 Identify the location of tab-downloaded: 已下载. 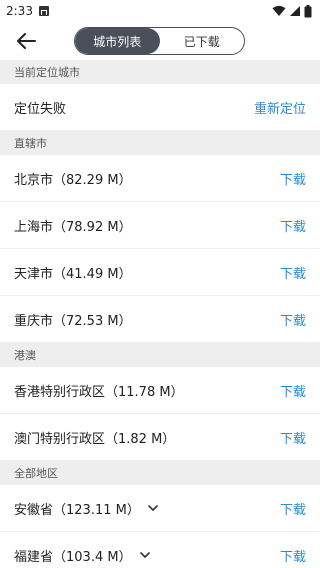
(202, 41).